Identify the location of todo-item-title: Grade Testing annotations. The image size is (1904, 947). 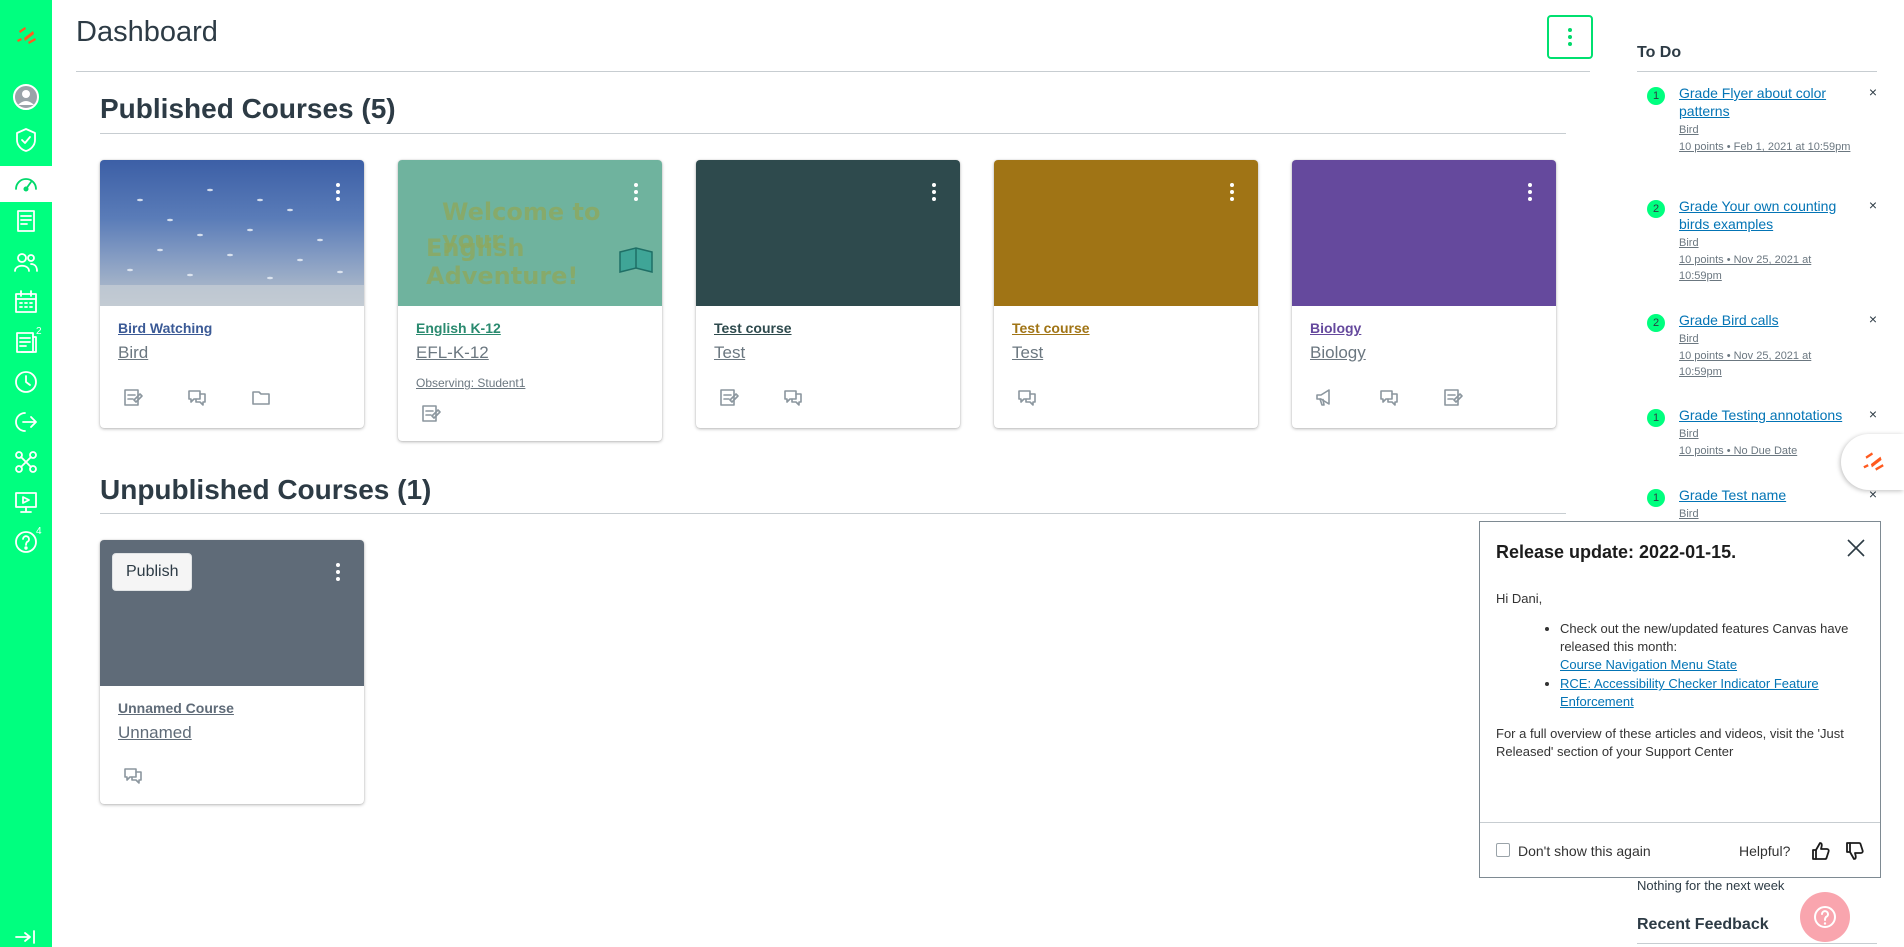
(1762, 415).